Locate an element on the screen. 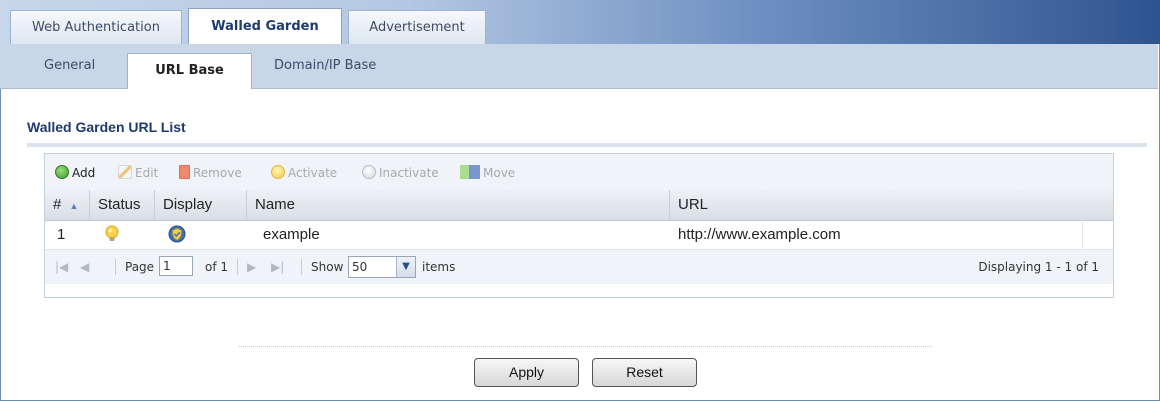  apply-button: Apply is located at coordinates (526, 372).